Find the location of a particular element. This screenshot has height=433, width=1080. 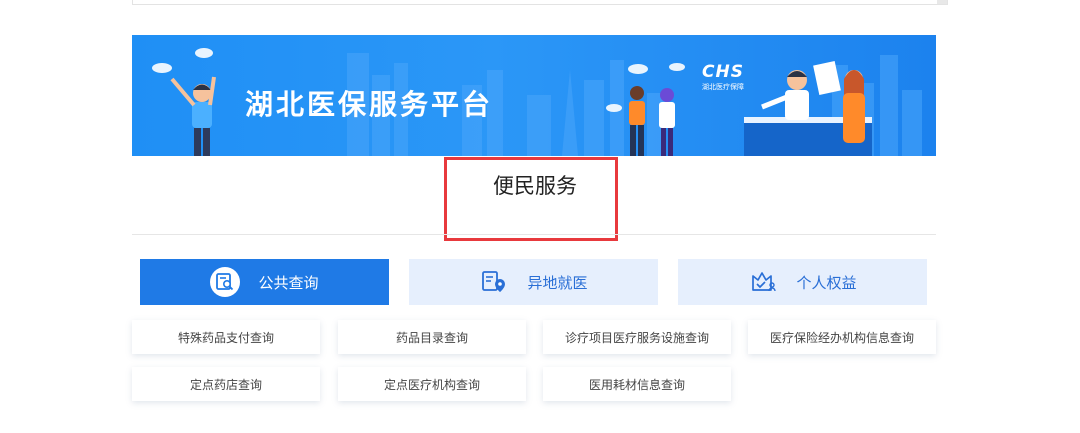

tab-label: 个人权益 is located at coordinates (826, 282).